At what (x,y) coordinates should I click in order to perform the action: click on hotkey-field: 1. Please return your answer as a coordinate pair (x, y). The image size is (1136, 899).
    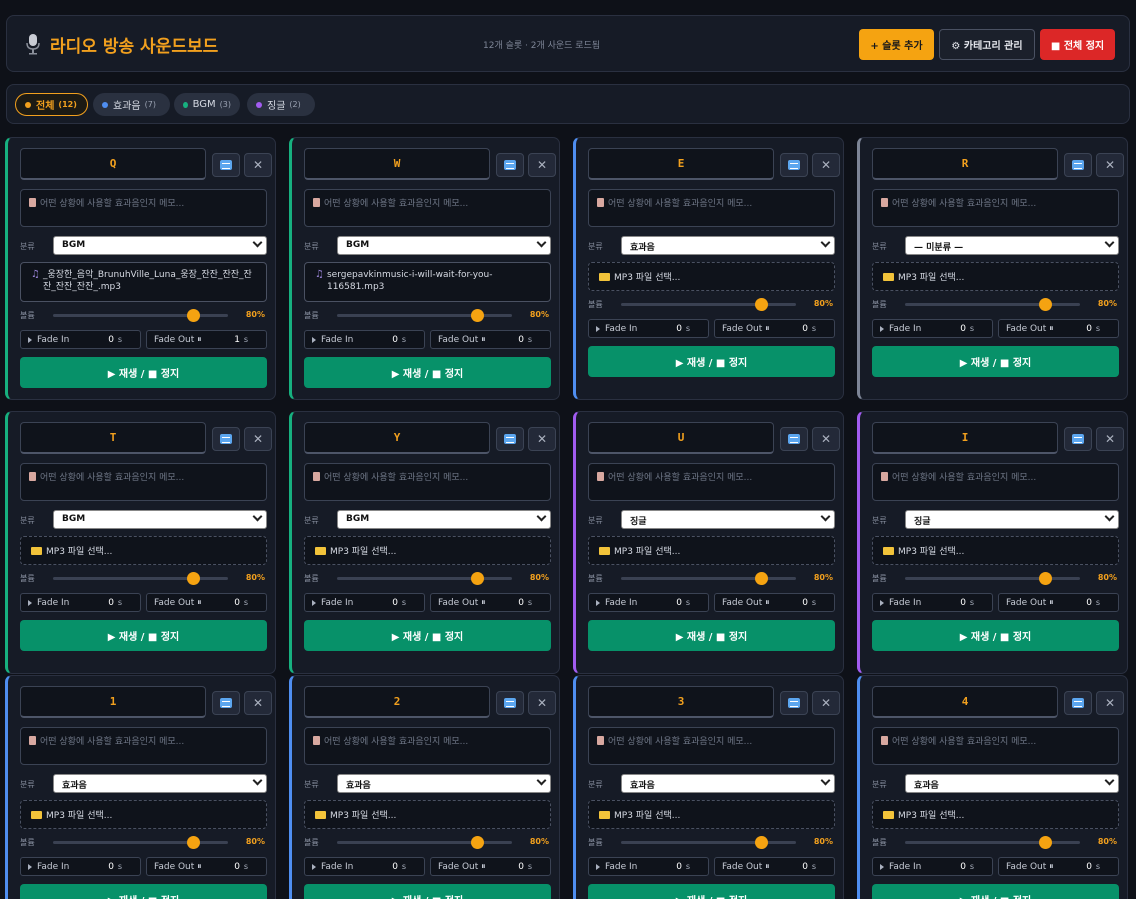
    Looking at the image, I should click on (113, 702).